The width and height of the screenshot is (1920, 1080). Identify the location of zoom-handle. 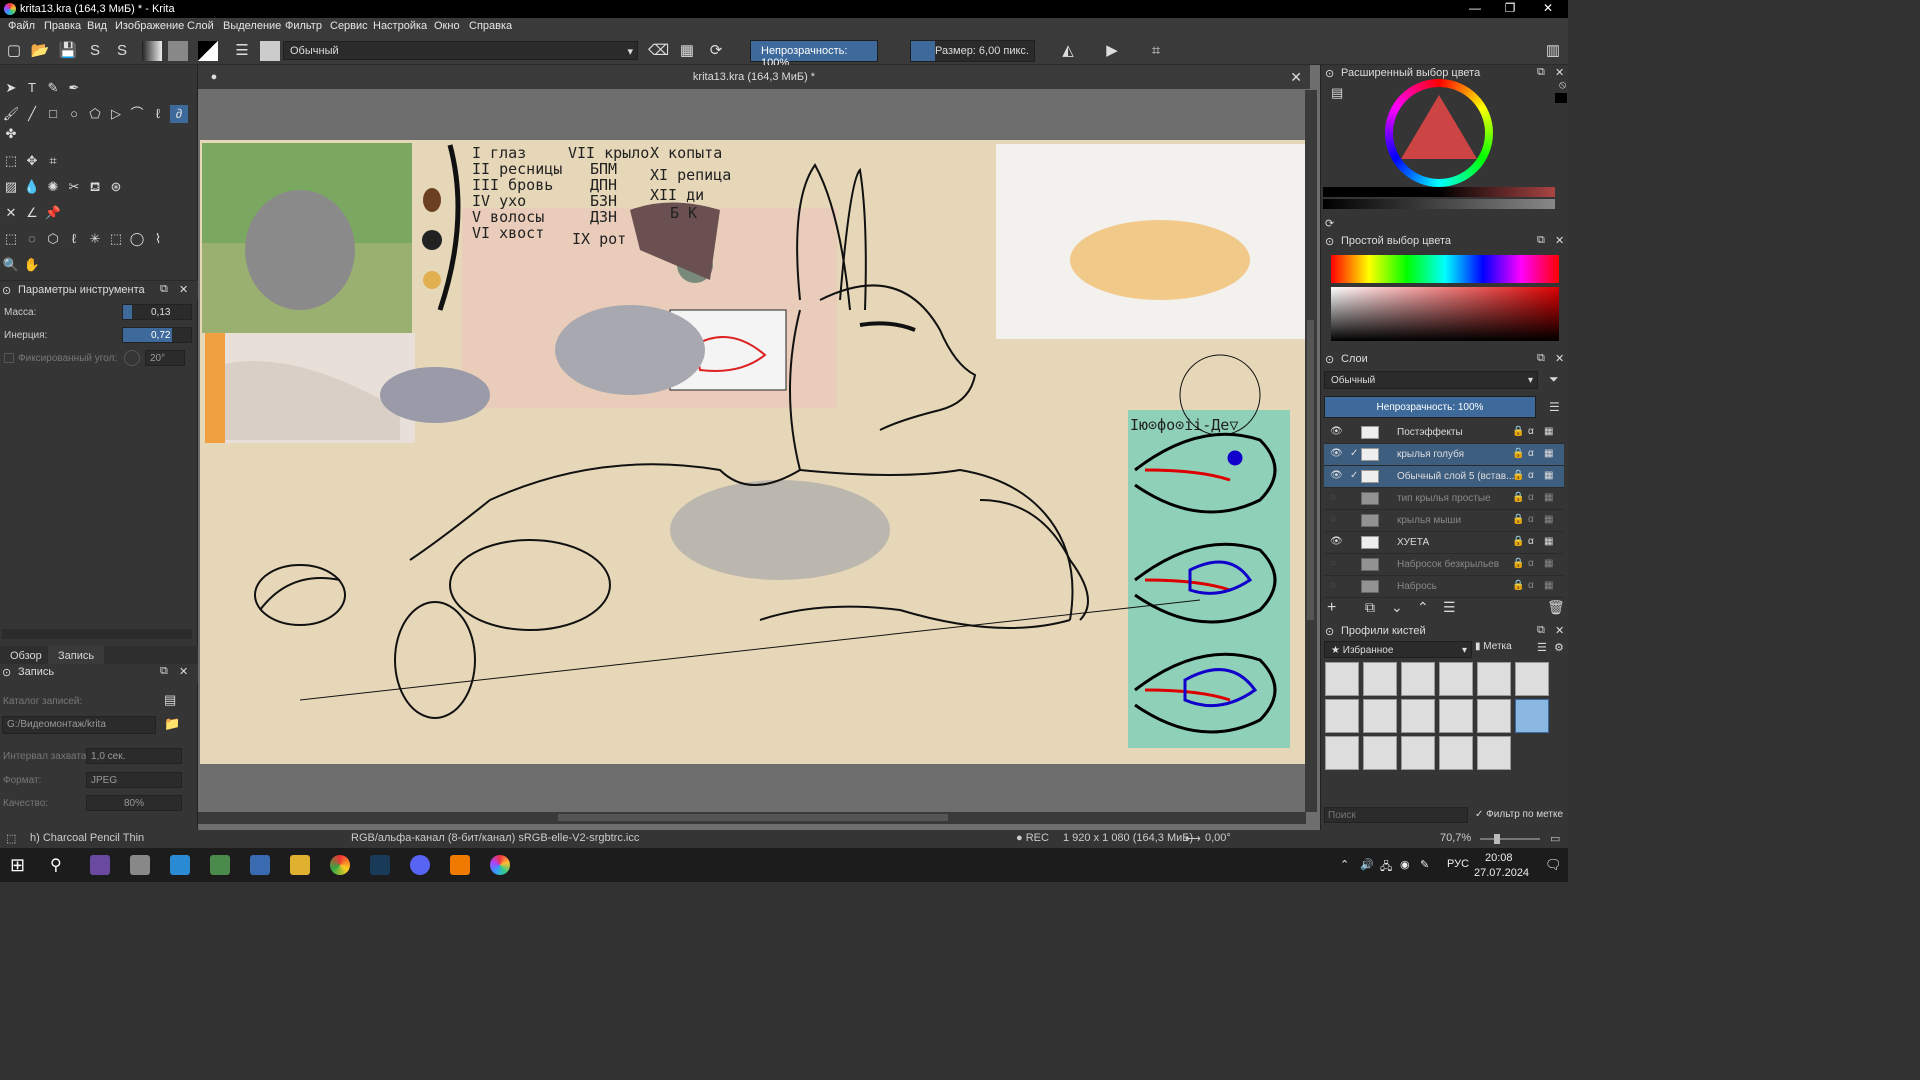
(1497, 839).